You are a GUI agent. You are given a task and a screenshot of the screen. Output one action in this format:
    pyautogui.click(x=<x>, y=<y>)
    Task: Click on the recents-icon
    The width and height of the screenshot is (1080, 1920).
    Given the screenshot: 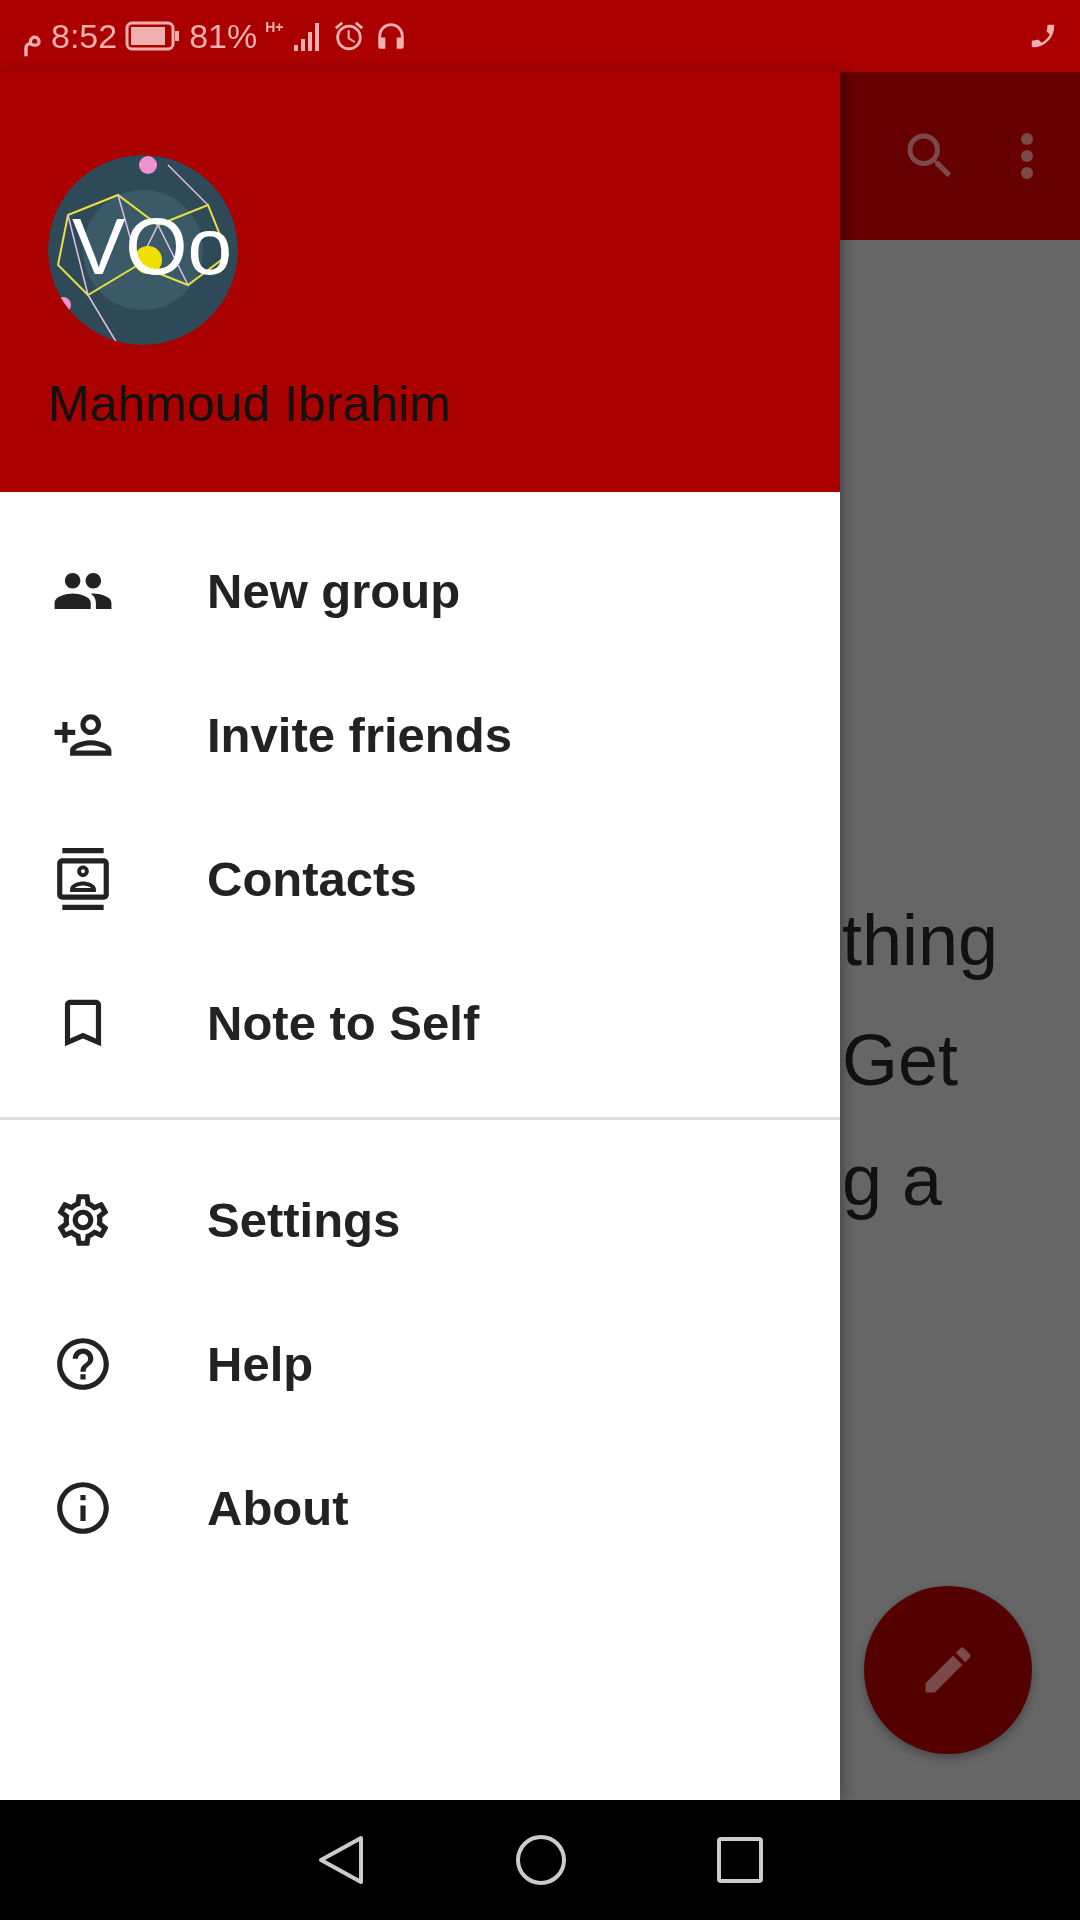 What is the action you would take?
    pyautogui.click(x=740, y=1860)
    